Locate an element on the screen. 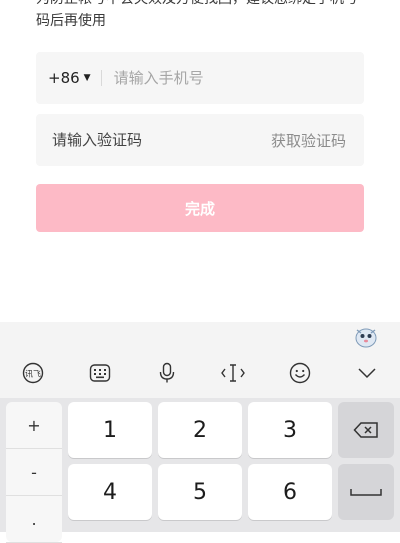 The height and width of the screenshot is (543, 400). phone-field: +86 ▼ is located at coordinates (200, 78).